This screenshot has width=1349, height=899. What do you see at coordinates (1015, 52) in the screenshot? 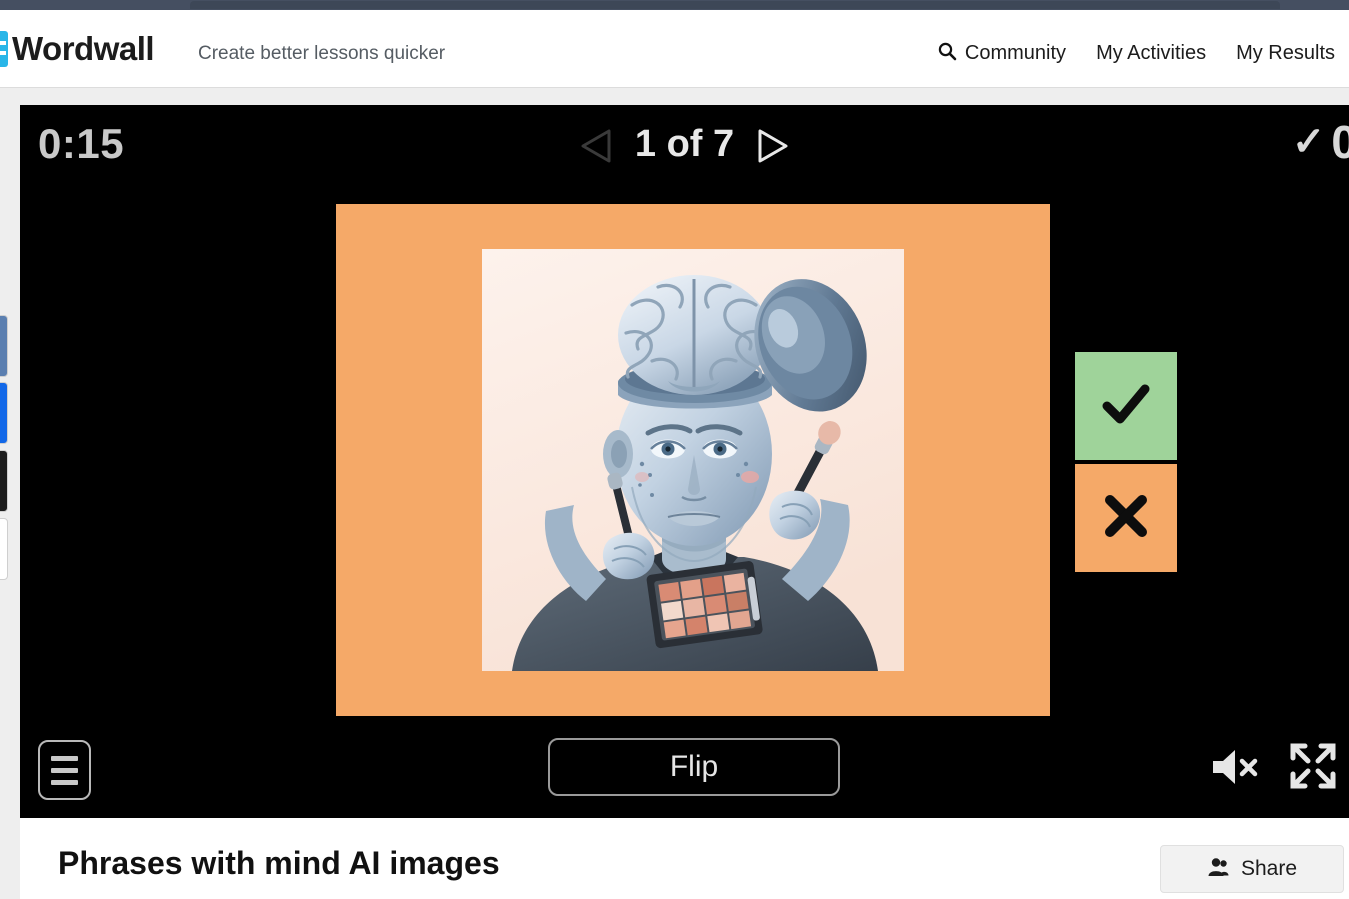
I see `nav-label-community: Community` at bounding box center [1015, 52].